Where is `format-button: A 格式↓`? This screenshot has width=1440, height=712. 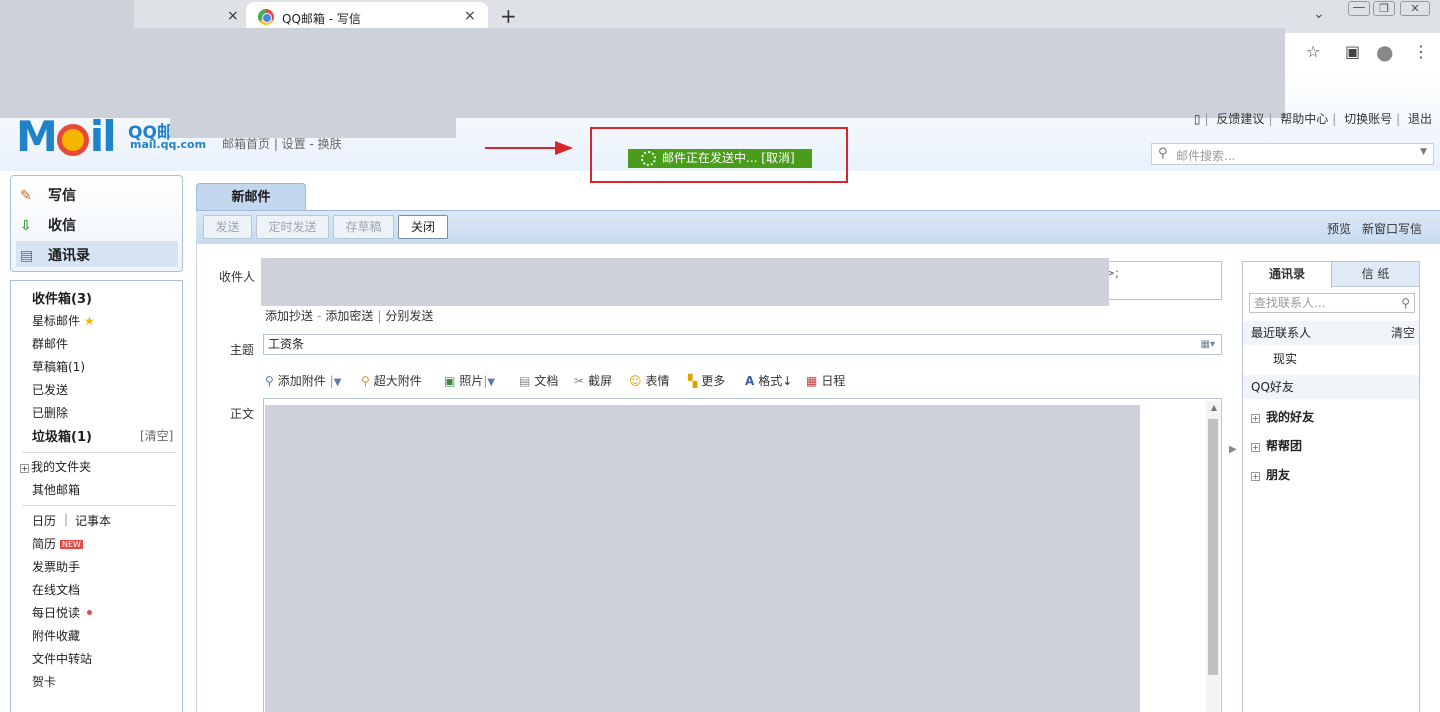 format-button: A 格式↓ is located at coordinates (768, 380).